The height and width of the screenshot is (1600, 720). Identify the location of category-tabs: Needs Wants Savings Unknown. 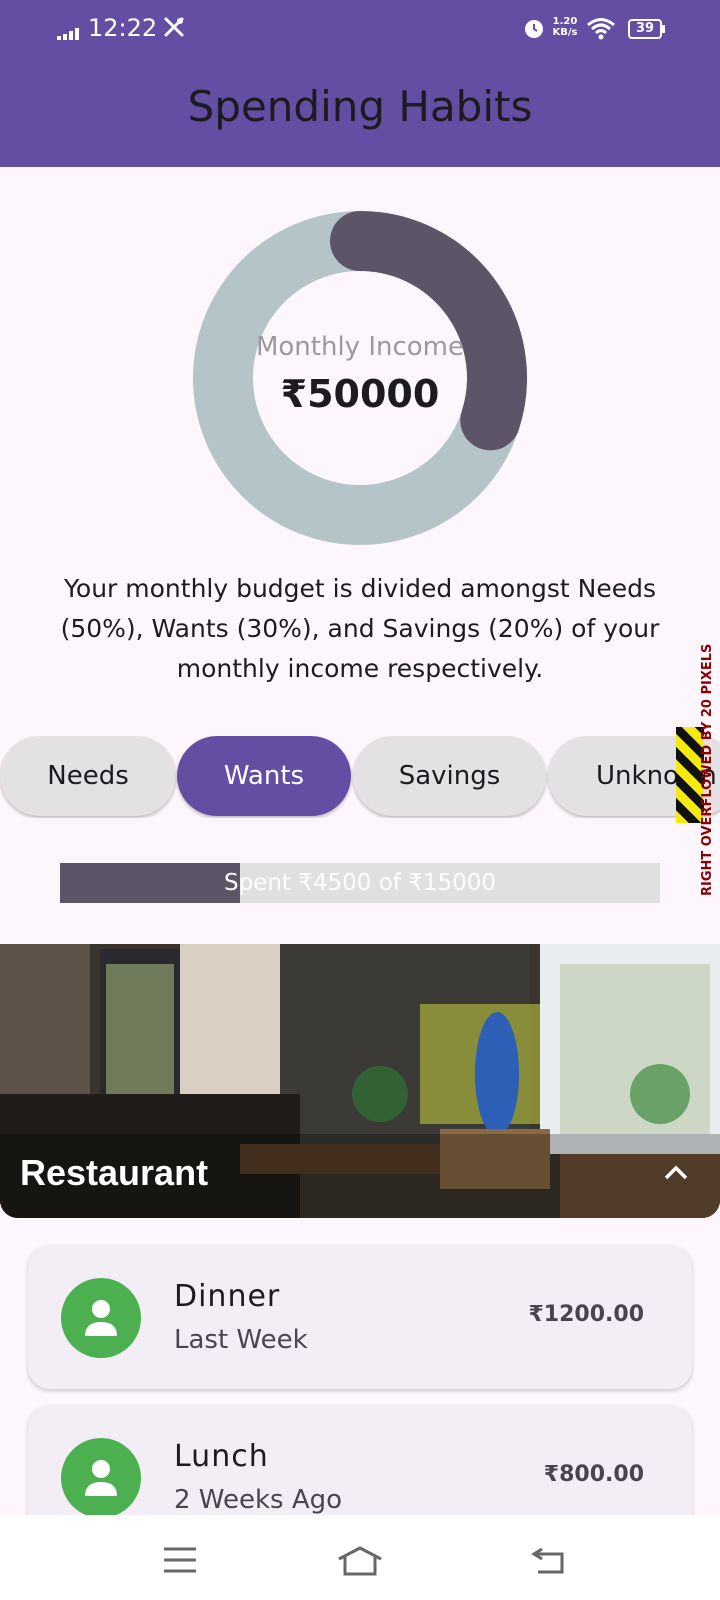
(360, 777).